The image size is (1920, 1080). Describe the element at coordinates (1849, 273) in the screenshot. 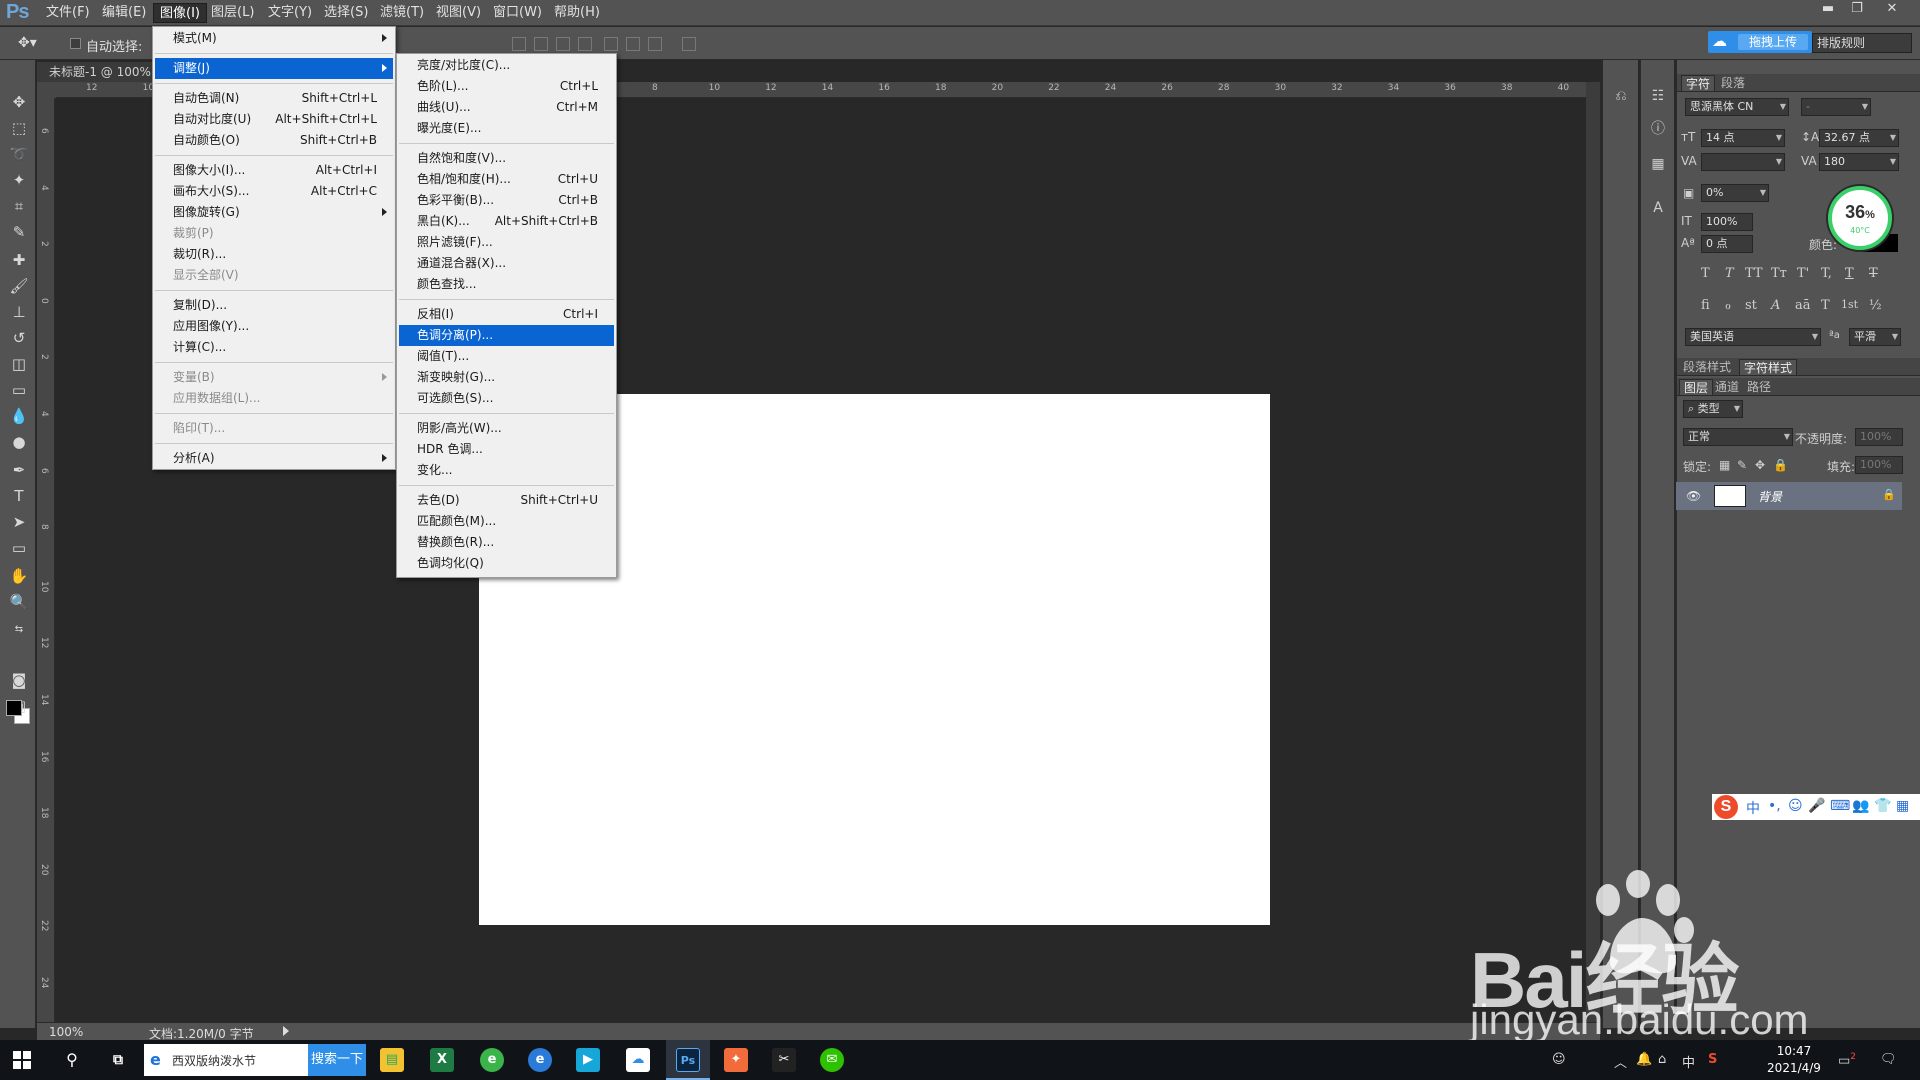

I see `underline-button: T` at that location.